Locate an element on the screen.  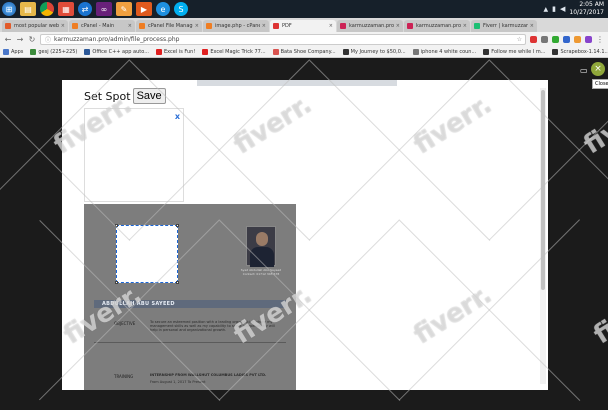
tab-label: cPanel File Manager is located at coordinates (170, 26).